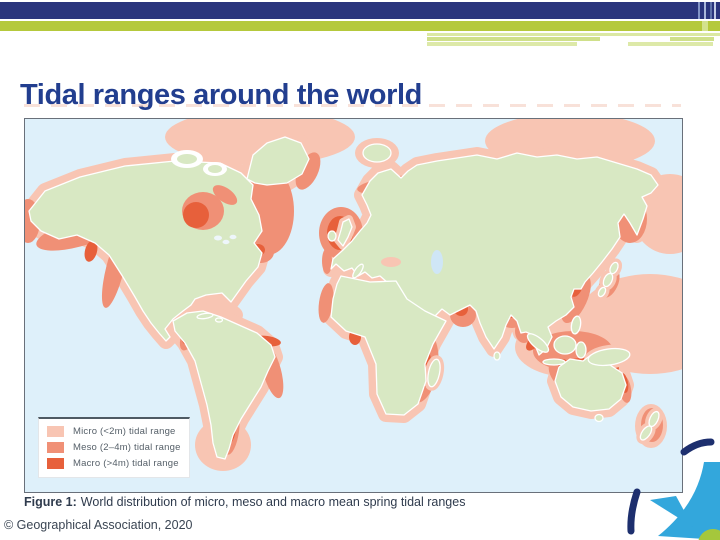 This screenshot has height=540, width=720. I want to click on legend-item-meso: Meso (2–4m) tidal range, so click(114, 447).